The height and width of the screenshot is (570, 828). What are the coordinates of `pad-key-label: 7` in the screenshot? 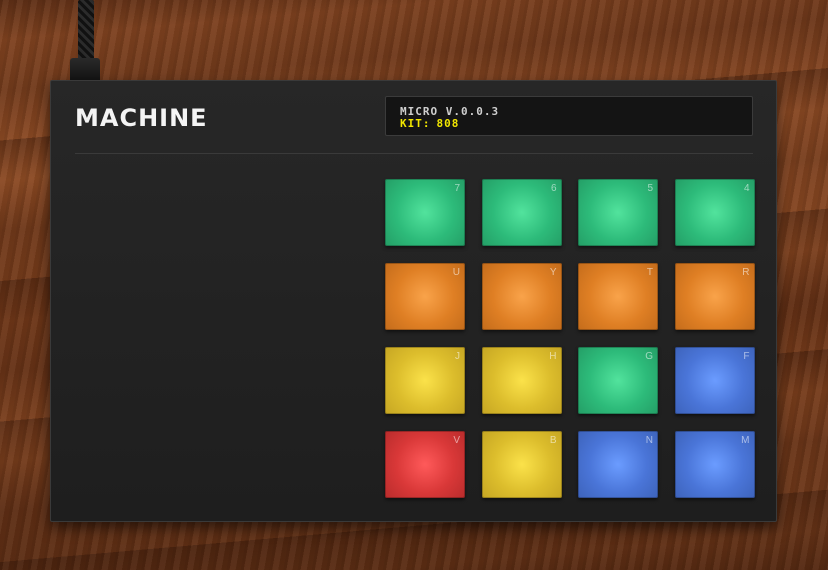 It's located at (457, 188).